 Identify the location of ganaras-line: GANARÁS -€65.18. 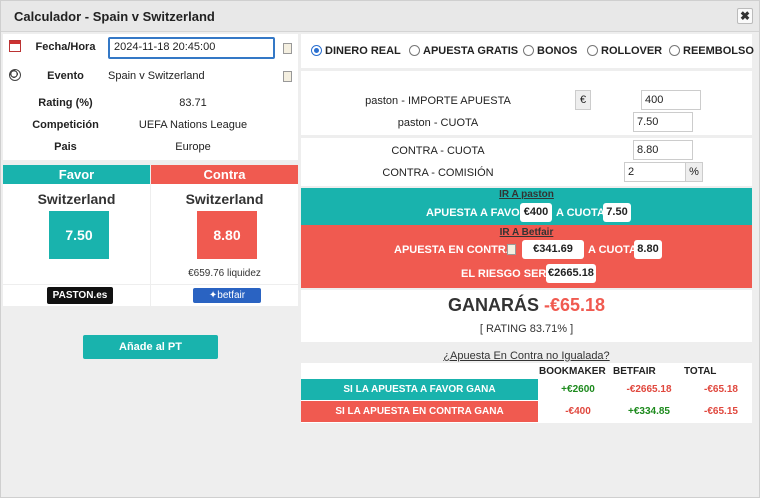
(526, 305).